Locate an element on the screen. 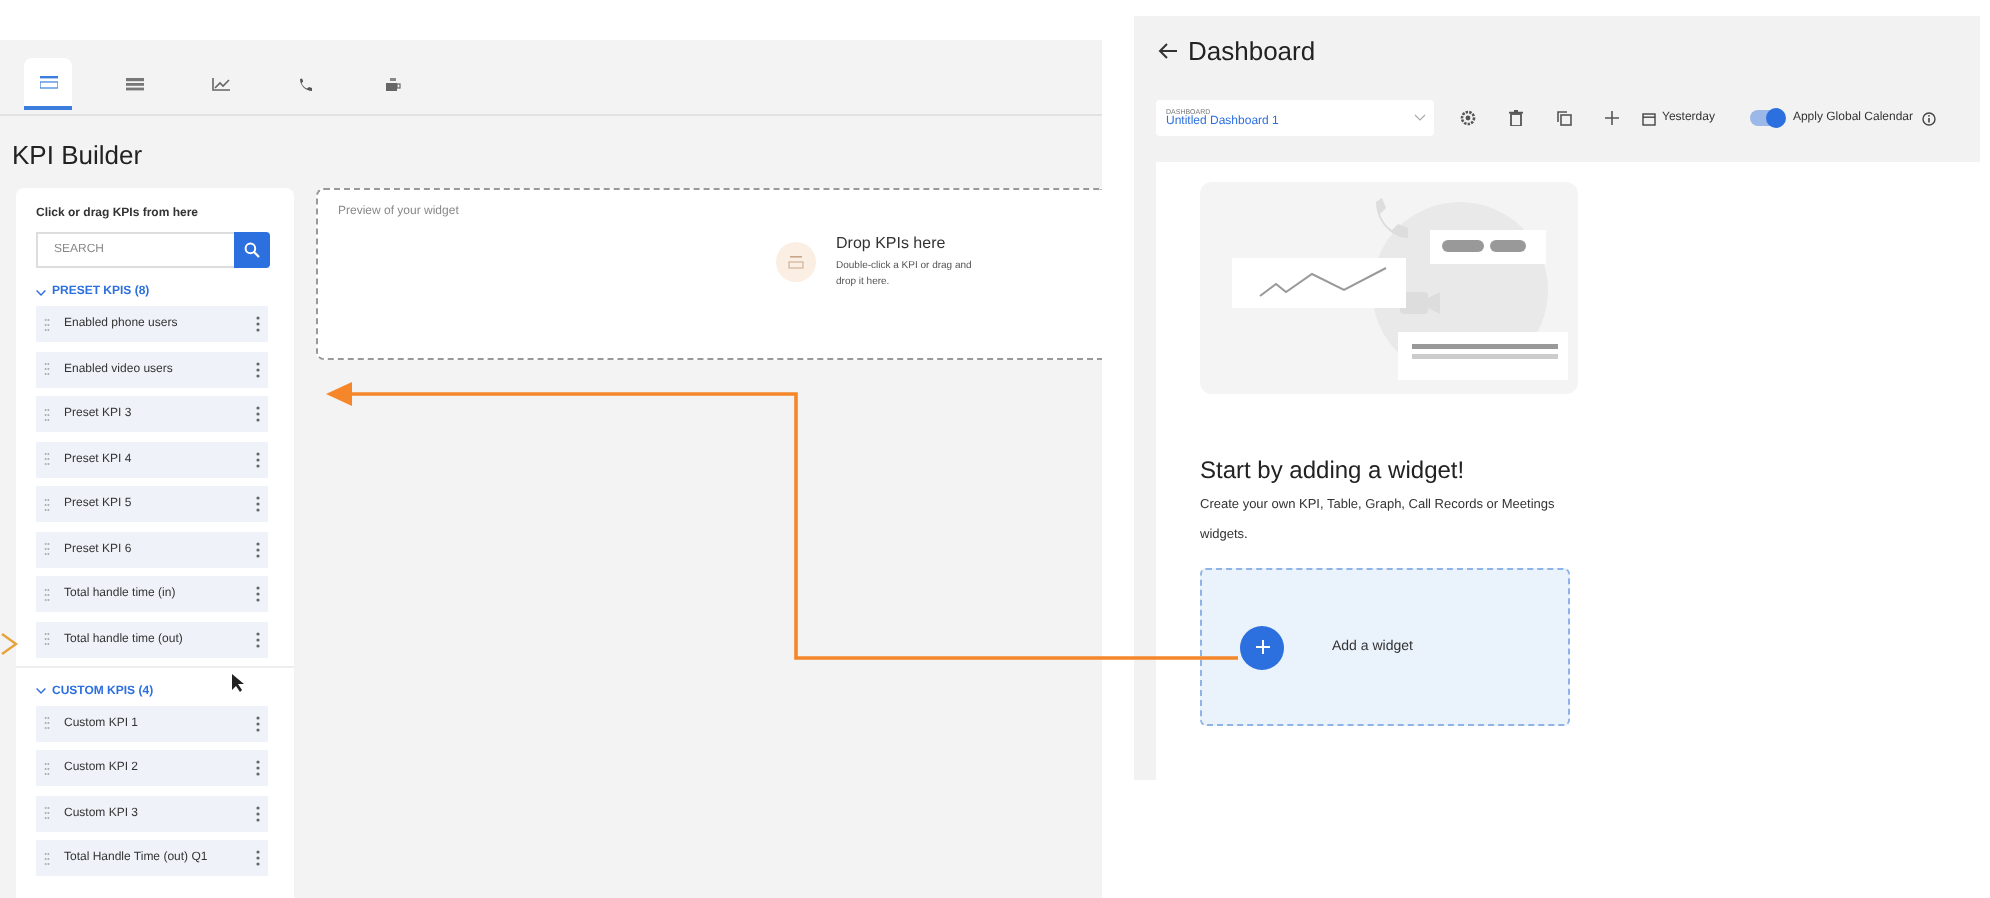 The width and height of the screenshot is (1990, 898). page-title: KPI Builder is located at coordinates (78, 155).